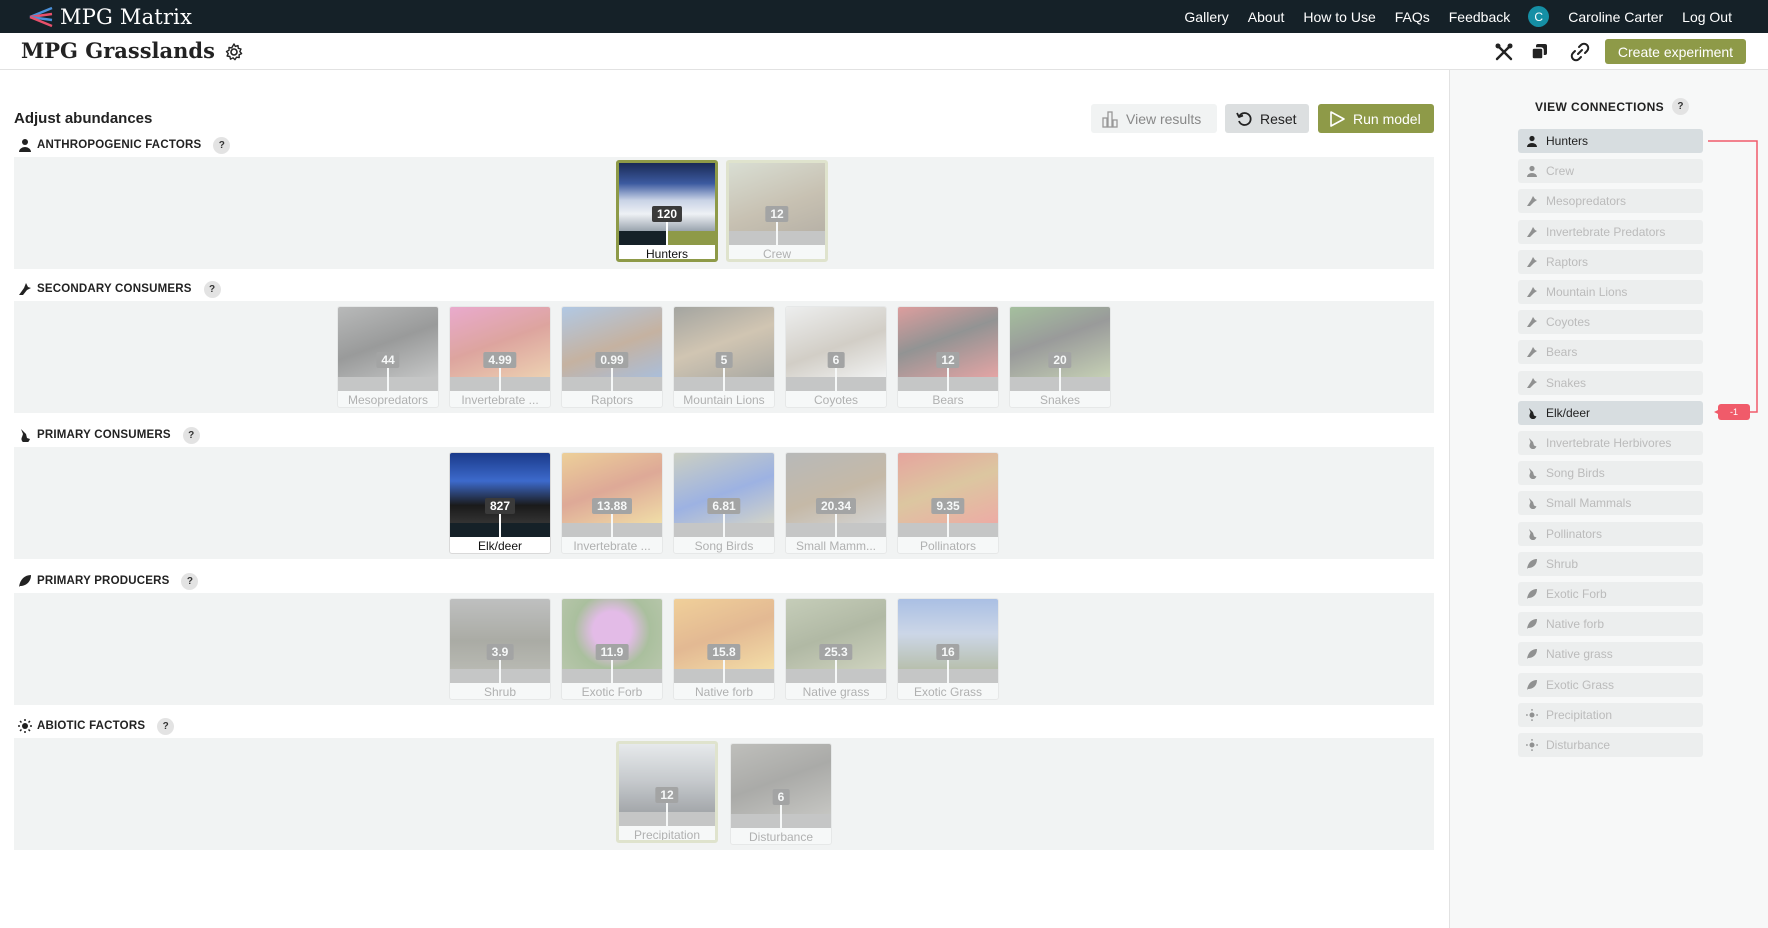 Image resolution: width=1768 pixels, height=928 pixels. I want to click on connection-item-invertebrate-herbivores: Invertebrate Herbivores, so click(1610, 443).